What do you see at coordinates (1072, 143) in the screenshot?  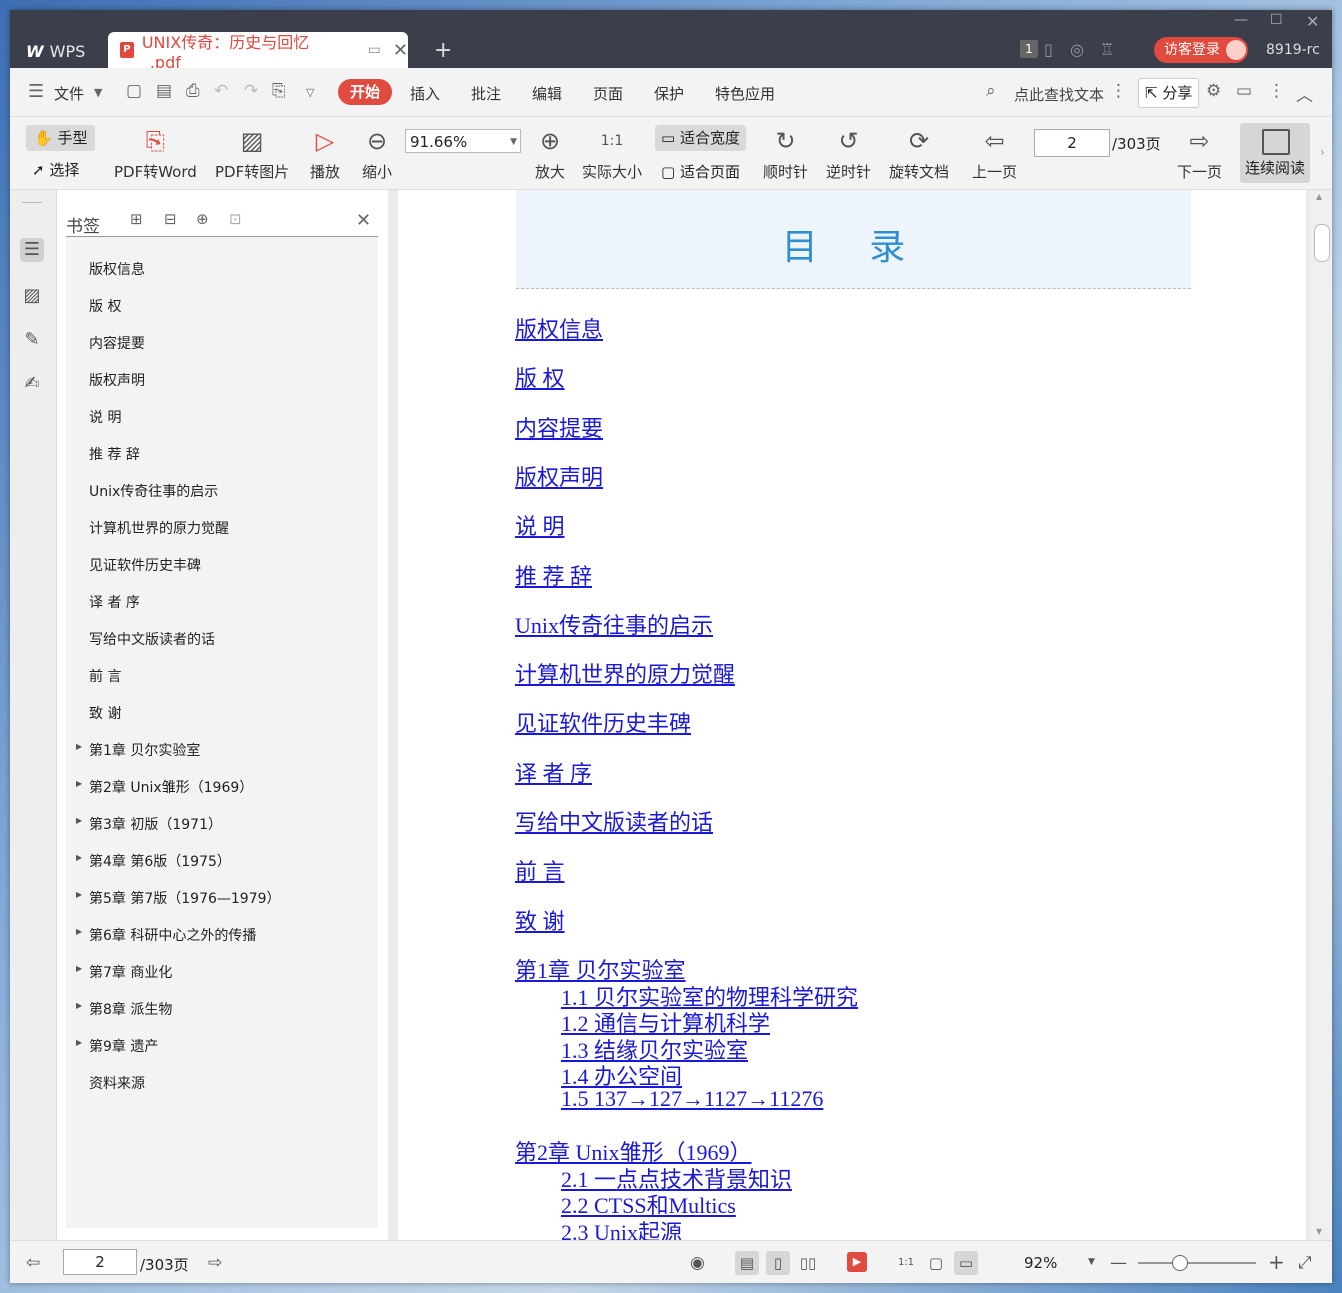 I see `page-number-input: 2` at bounding box center [1072, 143].